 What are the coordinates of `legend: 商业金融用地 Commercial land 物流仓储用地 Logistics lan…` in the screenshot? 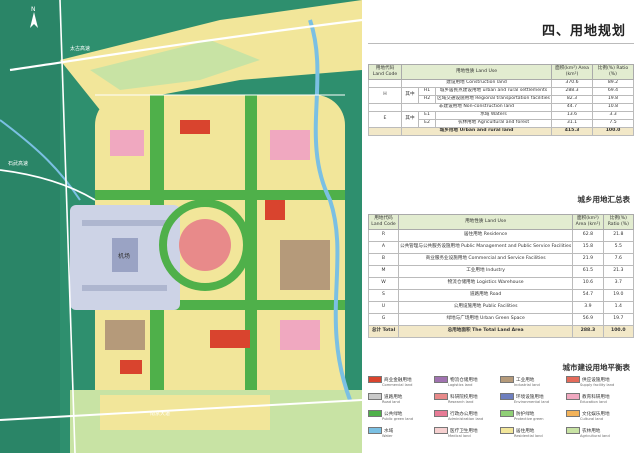 It's located at (501, 412).